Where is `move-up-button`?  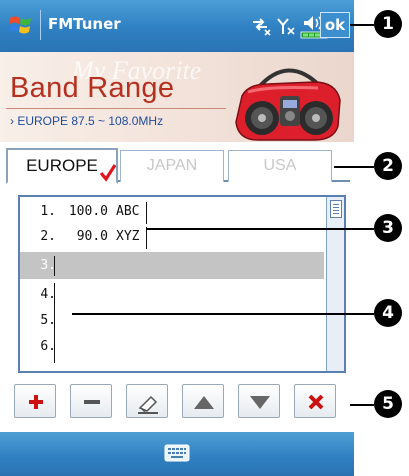 move-up-button is located at coordinates (203, 401).